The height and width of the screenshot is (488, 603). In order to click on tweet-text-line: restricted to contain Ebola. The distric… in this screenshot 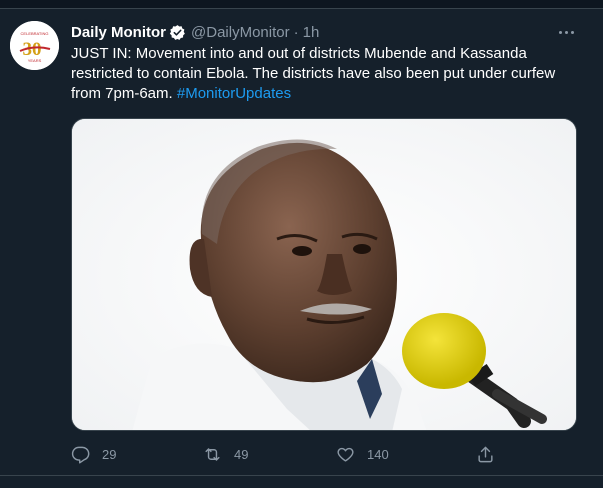, I will do `click(313, 73)`.